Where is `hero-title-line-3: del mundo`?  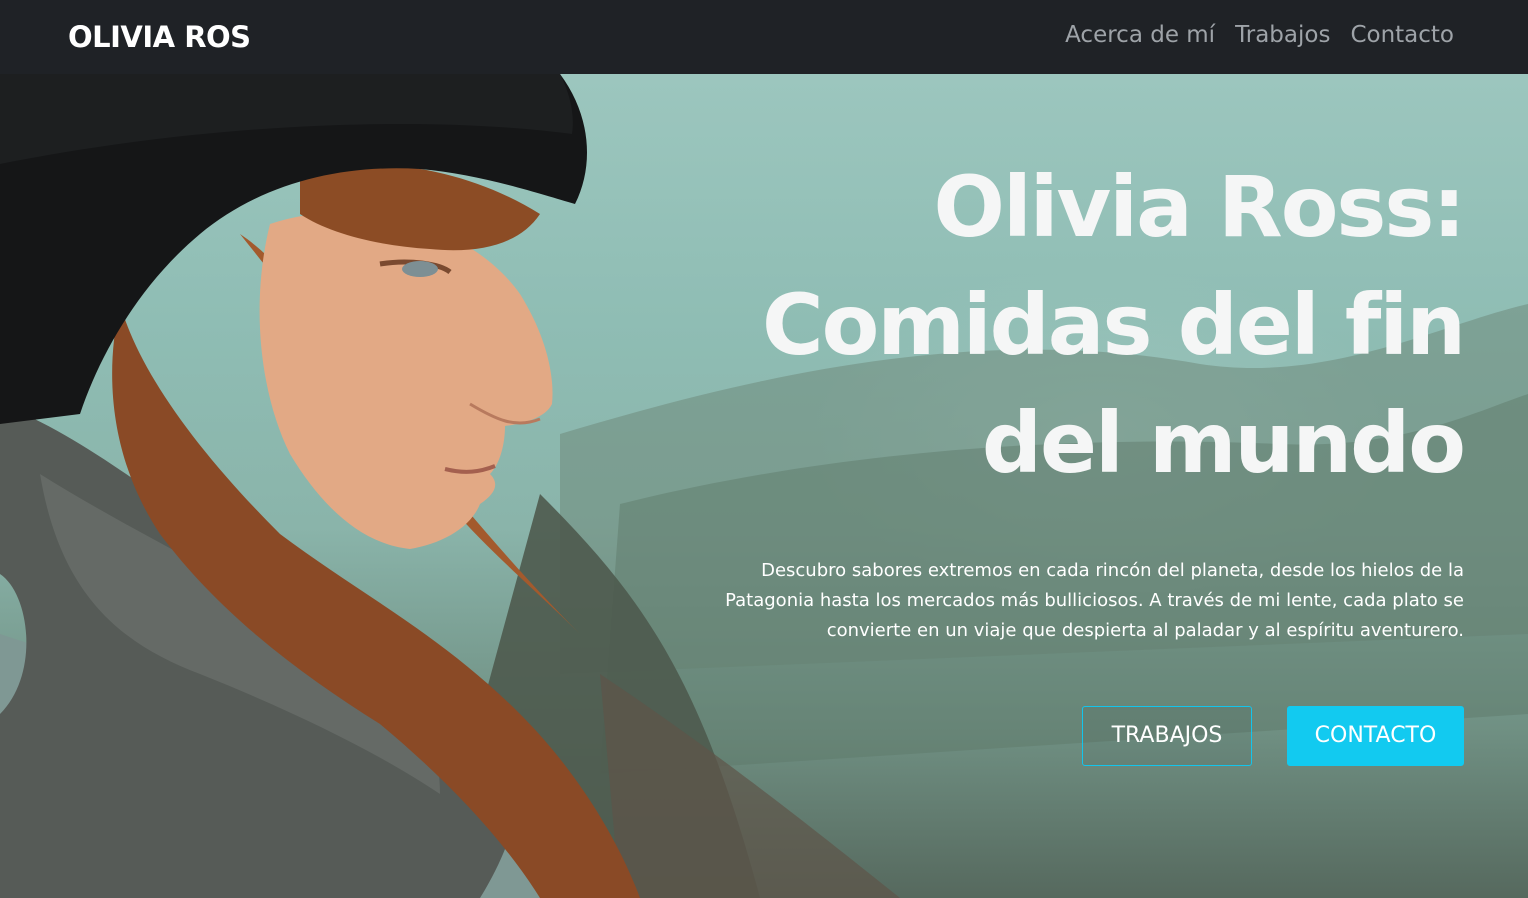
hero-title-line-3: del mundo is located at coordinates (1223, 443).